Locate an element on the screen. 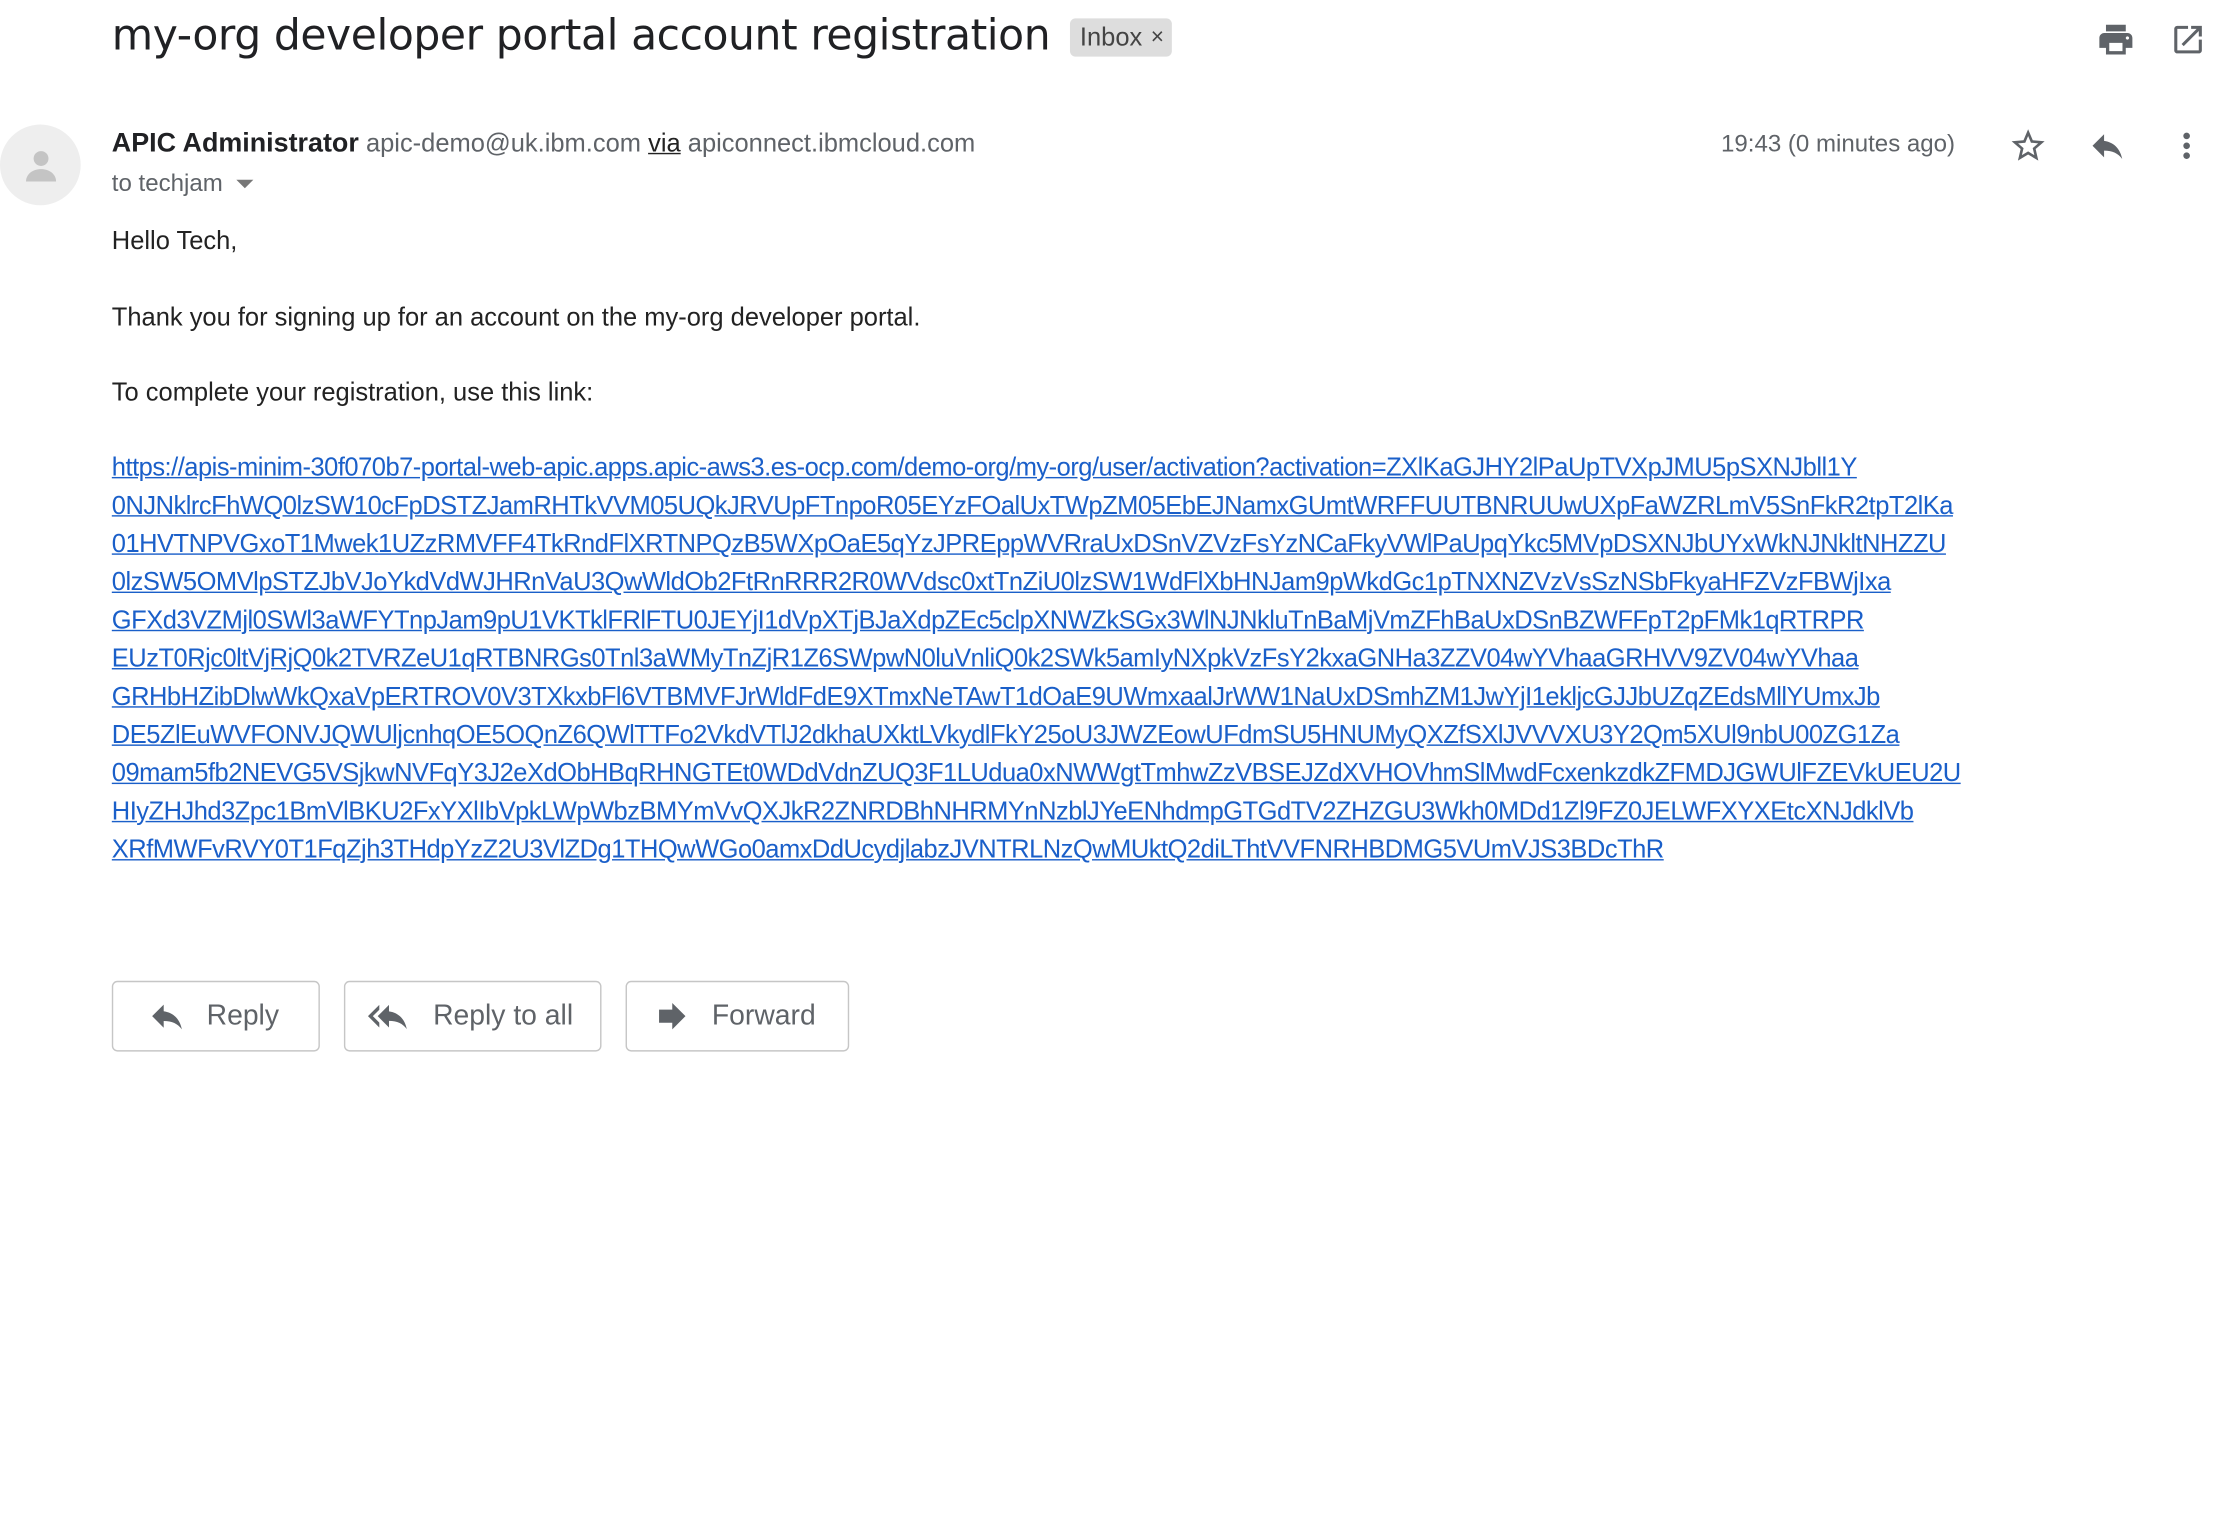 The width and height of the screenshot is (2219, 1516). via-link: via is located at coordinates (664, 143).